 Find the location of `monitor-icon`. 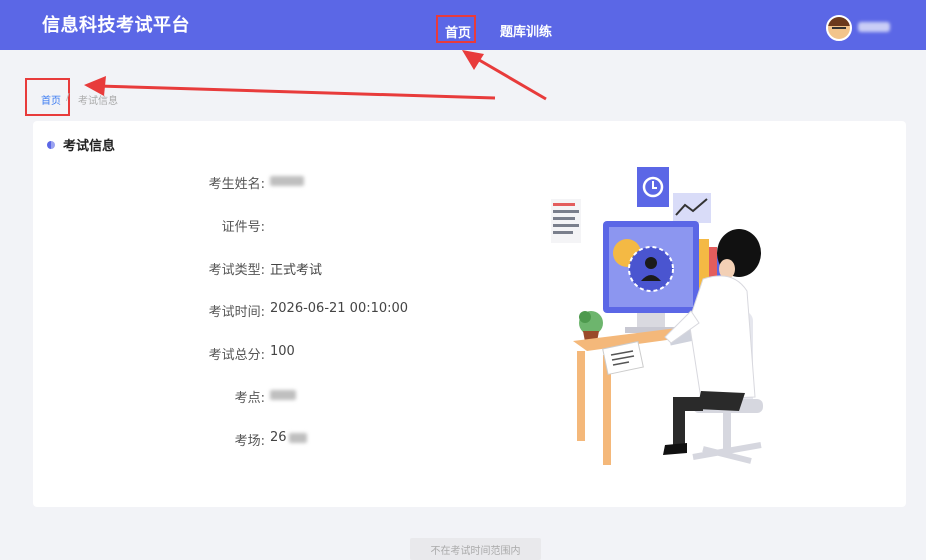

monitor-icon is located at coordinates (651, 277).